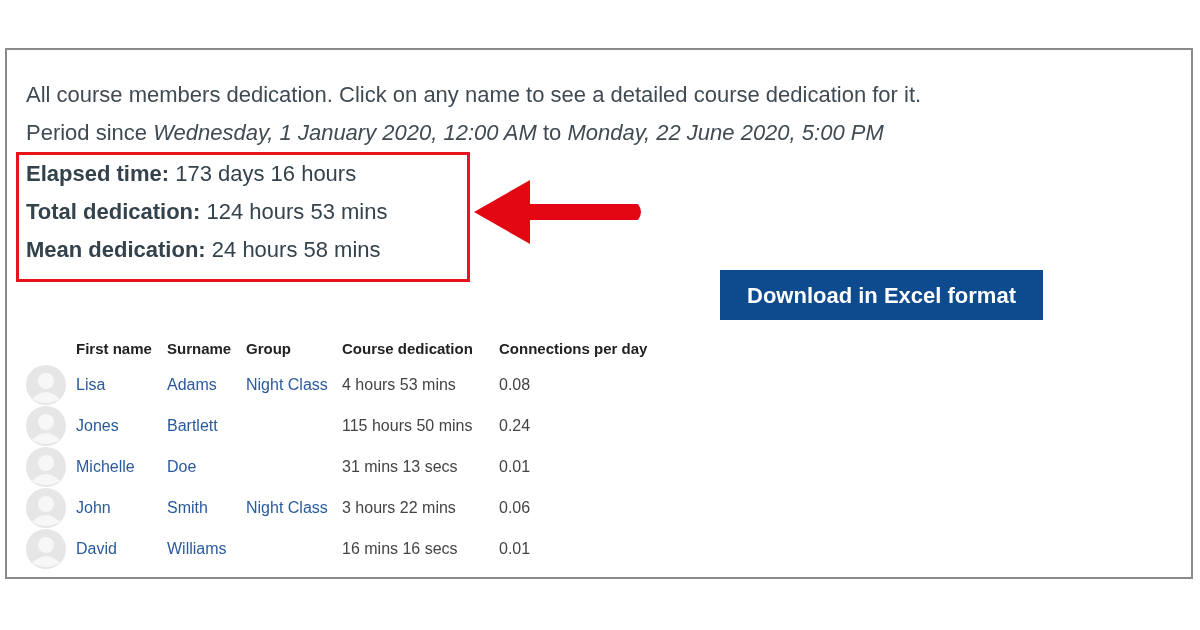 This screenshot has width=1200, height=630. What do you see at coordinates (574, 348) in the screenshot?
I see `column-header: Connections per day` at bounding box center [574, 348].